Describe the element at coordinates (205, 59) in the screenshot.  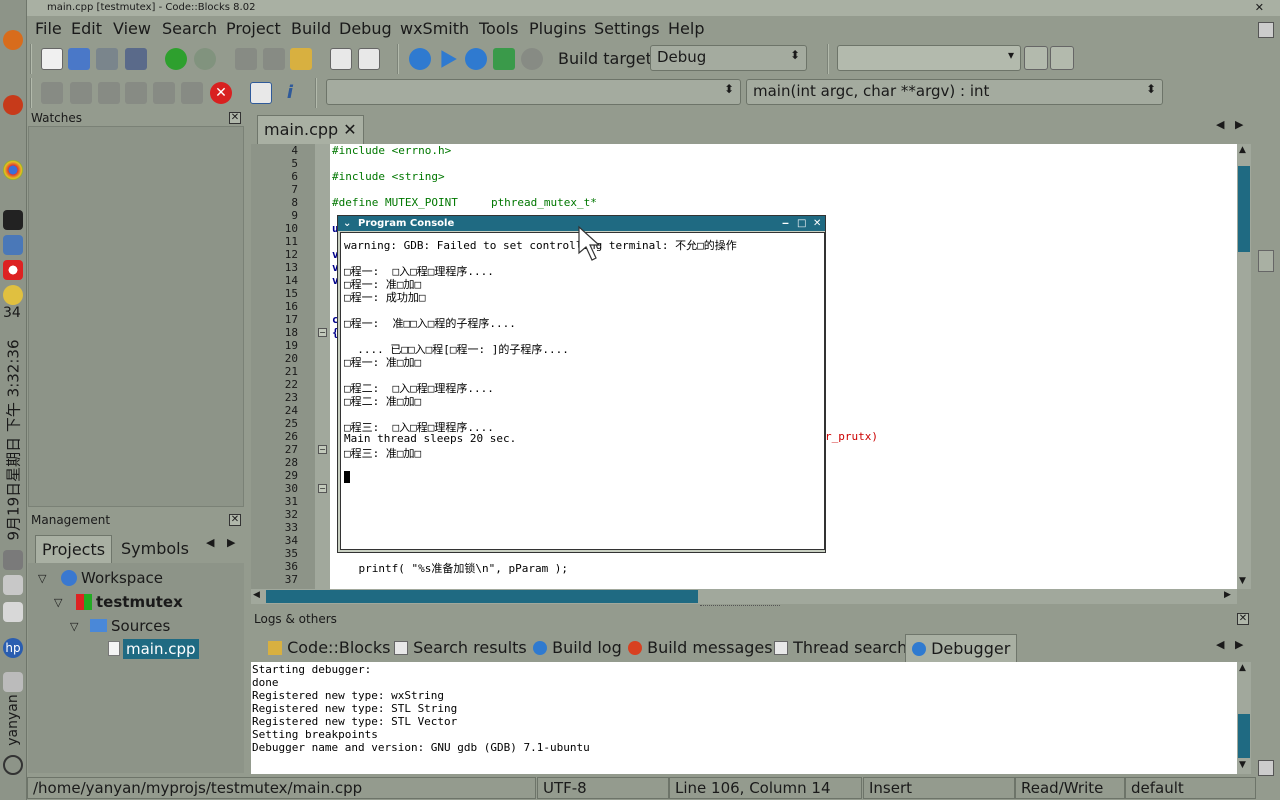
I see `redo-icon` at that location.